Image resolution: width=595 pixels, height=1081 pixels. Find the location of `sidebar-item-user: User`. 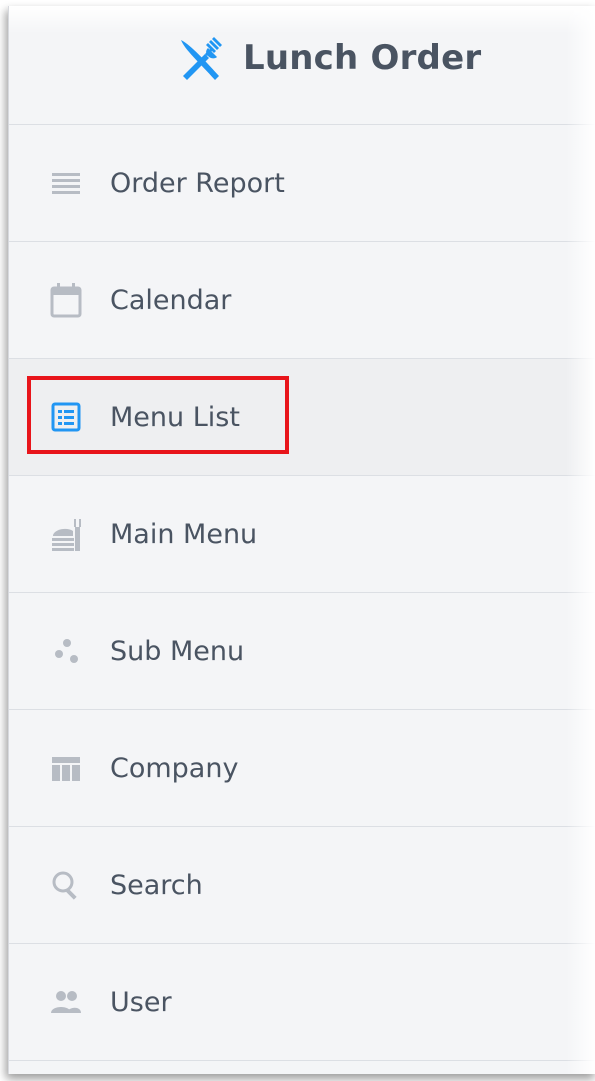

sidebar-item-user: User is located at coordinates (302, 1002).